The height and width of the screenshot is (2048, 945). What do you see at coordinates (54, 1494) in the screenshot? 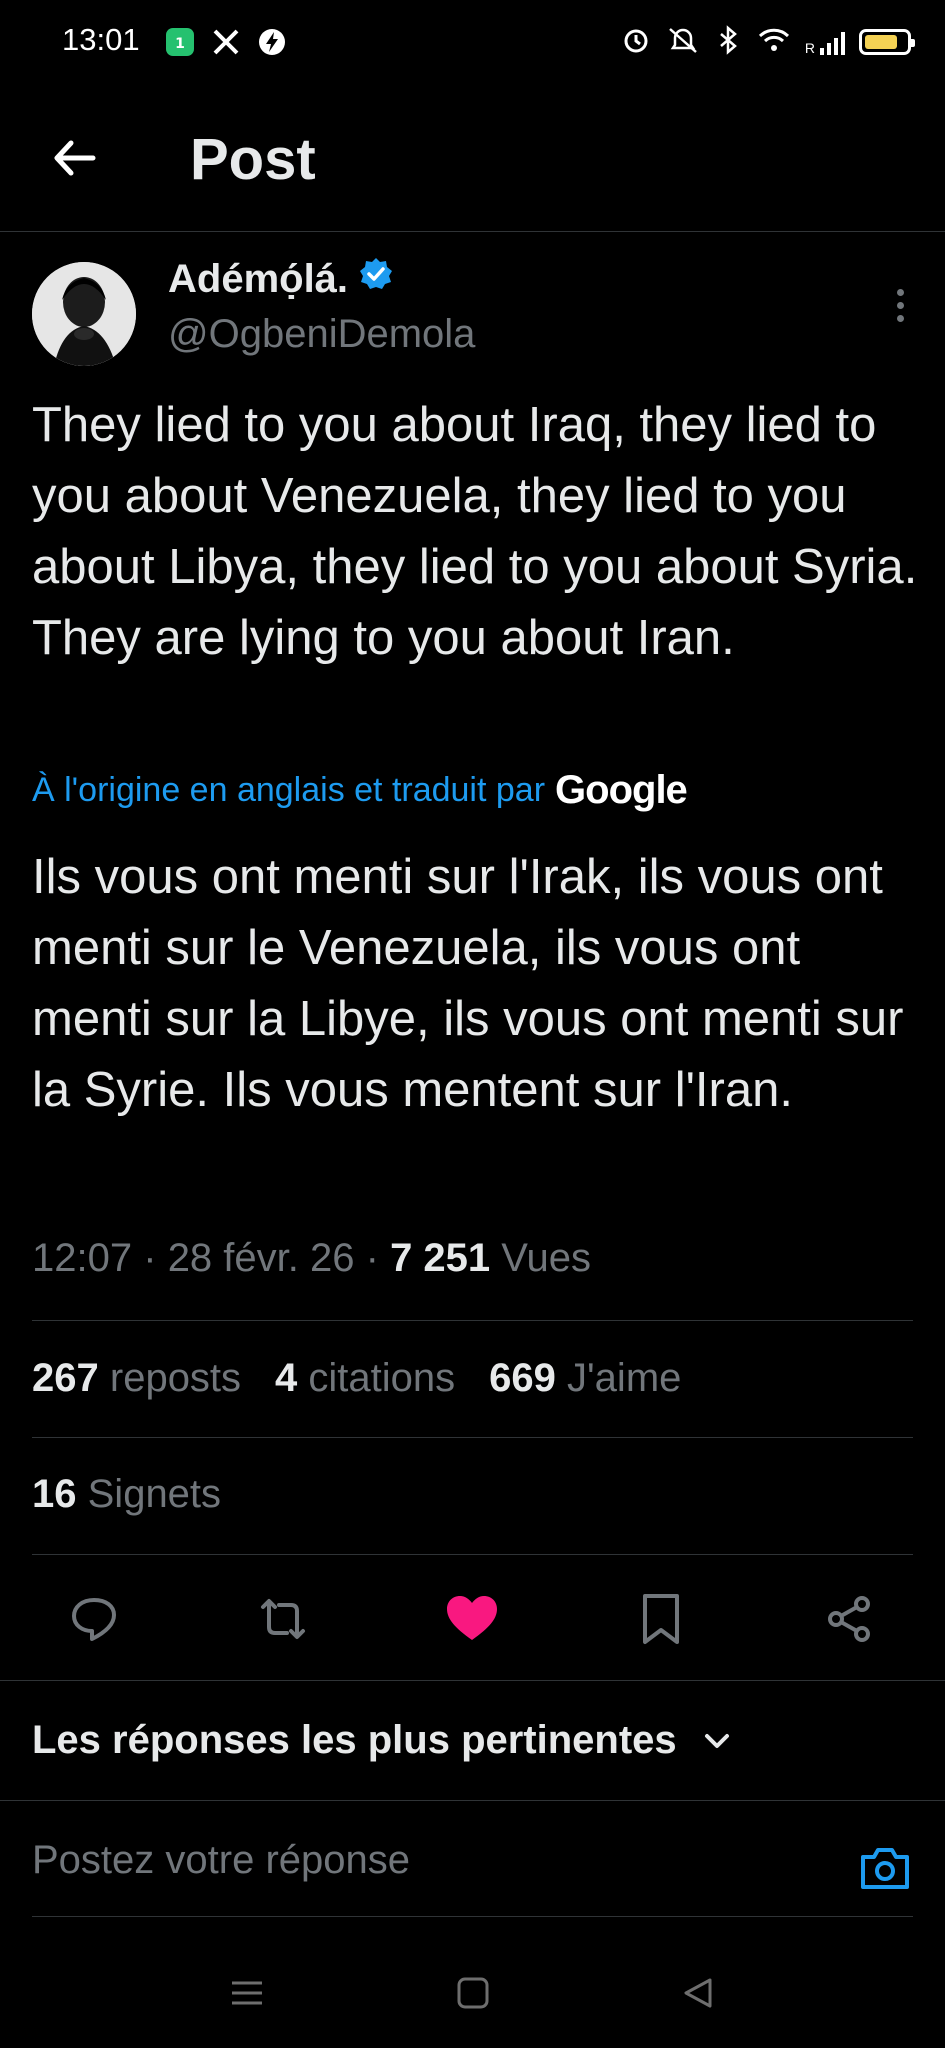
I see `bookmarks-count: 16` at bounding box center [54, 1494].